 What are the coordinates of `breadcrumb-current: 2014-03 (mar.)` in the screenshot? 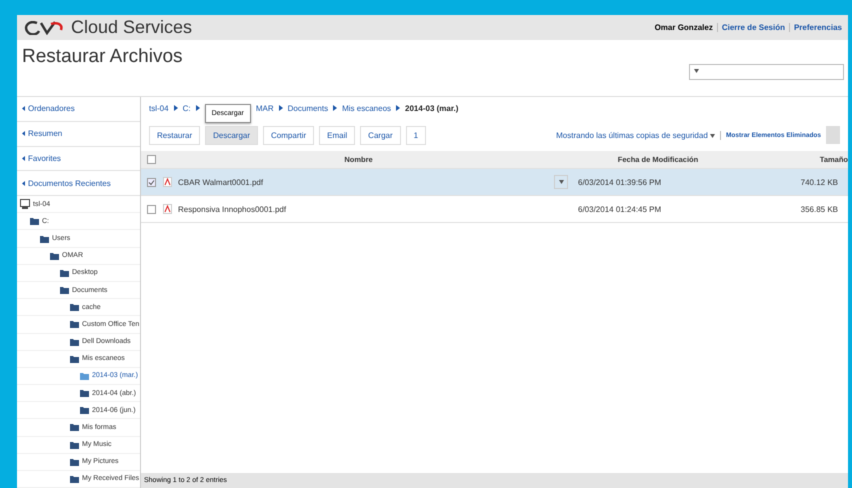 It's located at (431, 108).